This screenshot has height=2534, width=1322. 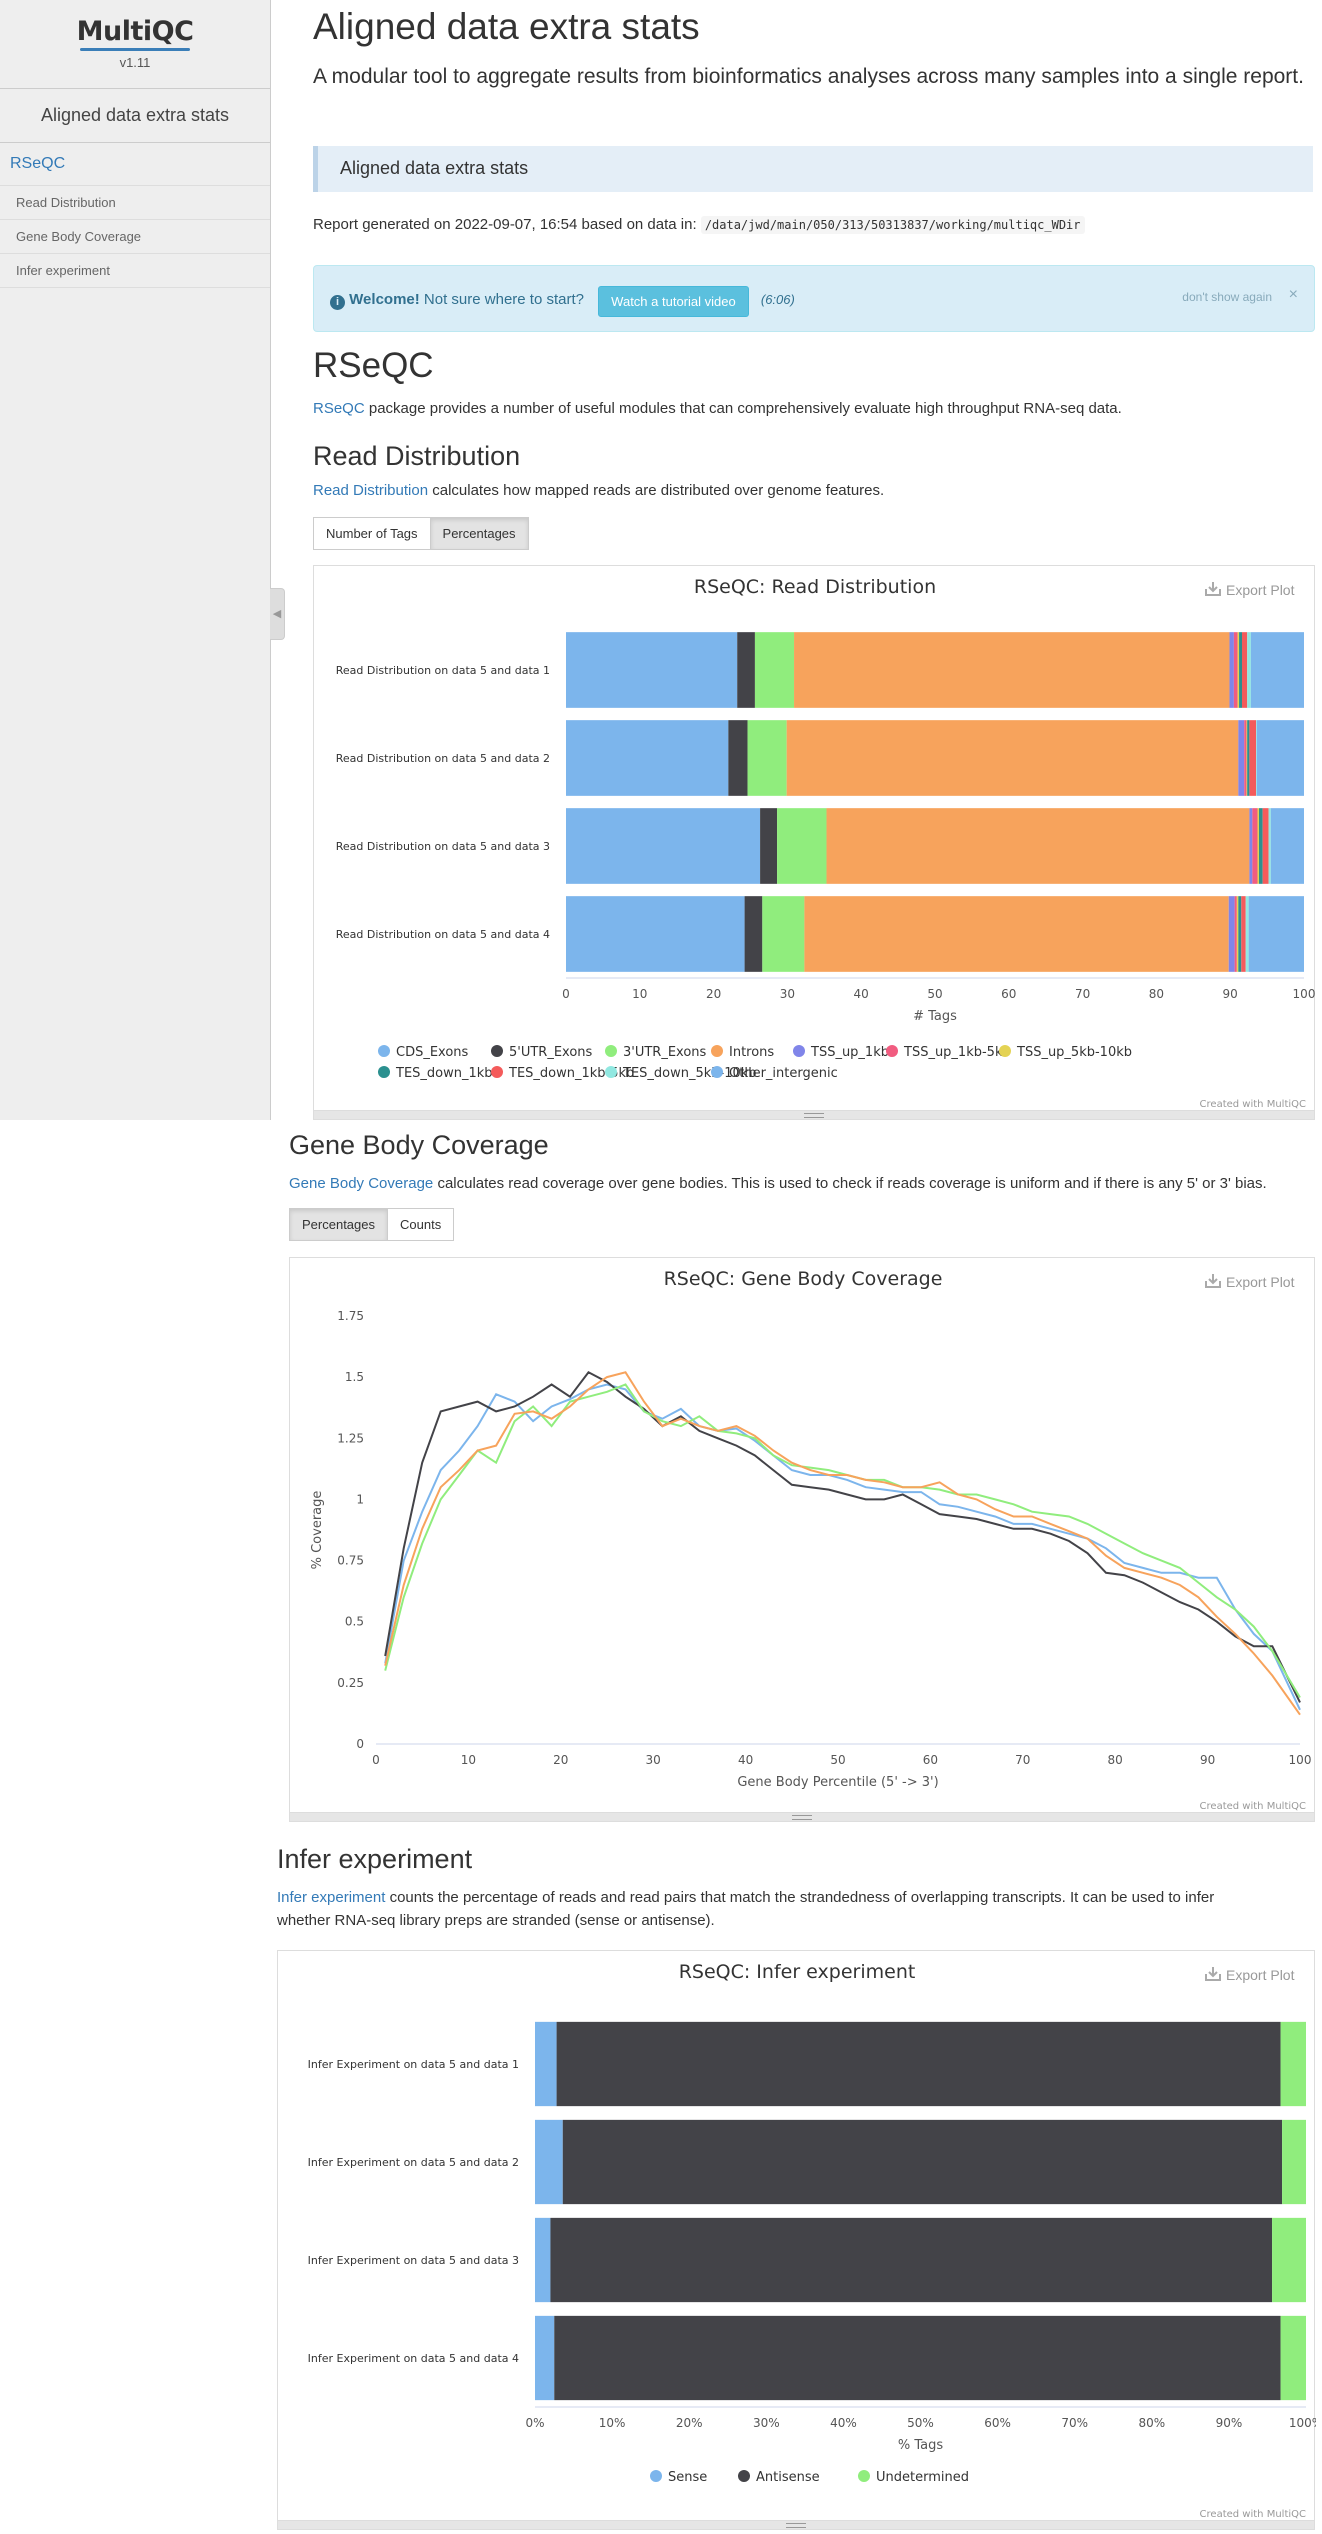 I want to click on legend-item-antisense: Antisense, so click(x=788, y=2477).